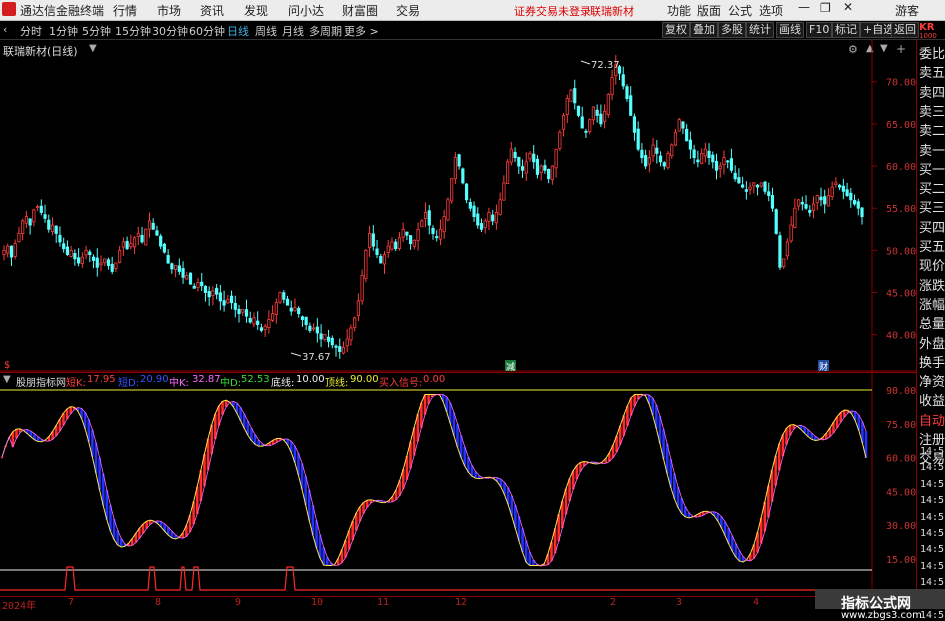 The height and width of the screenshot is (621, 945). What do you see at coordinates (361, 31) in the screenshot?
I see `period-more: 更多 >` at bounding box center [361, 31].